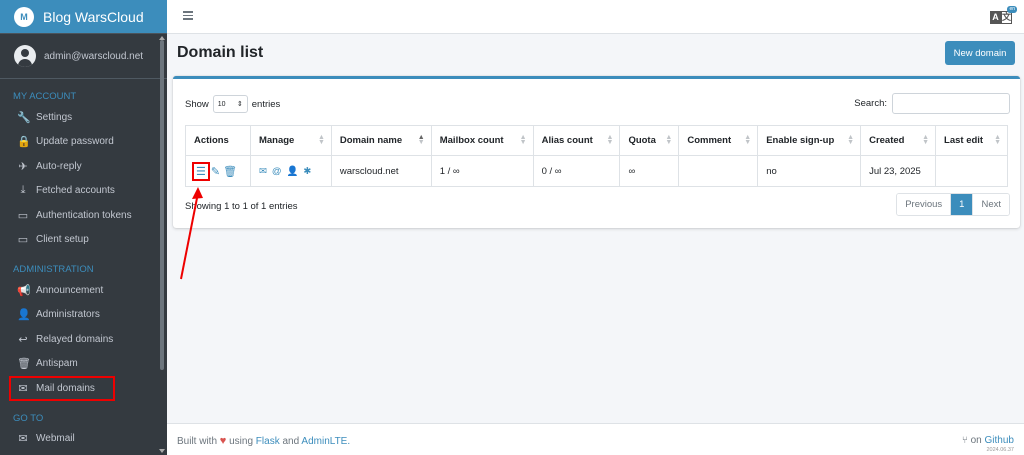  Describe the element at coordinates (162, 451) in the screenshot. I see `scroll-down-arrow` at that location.